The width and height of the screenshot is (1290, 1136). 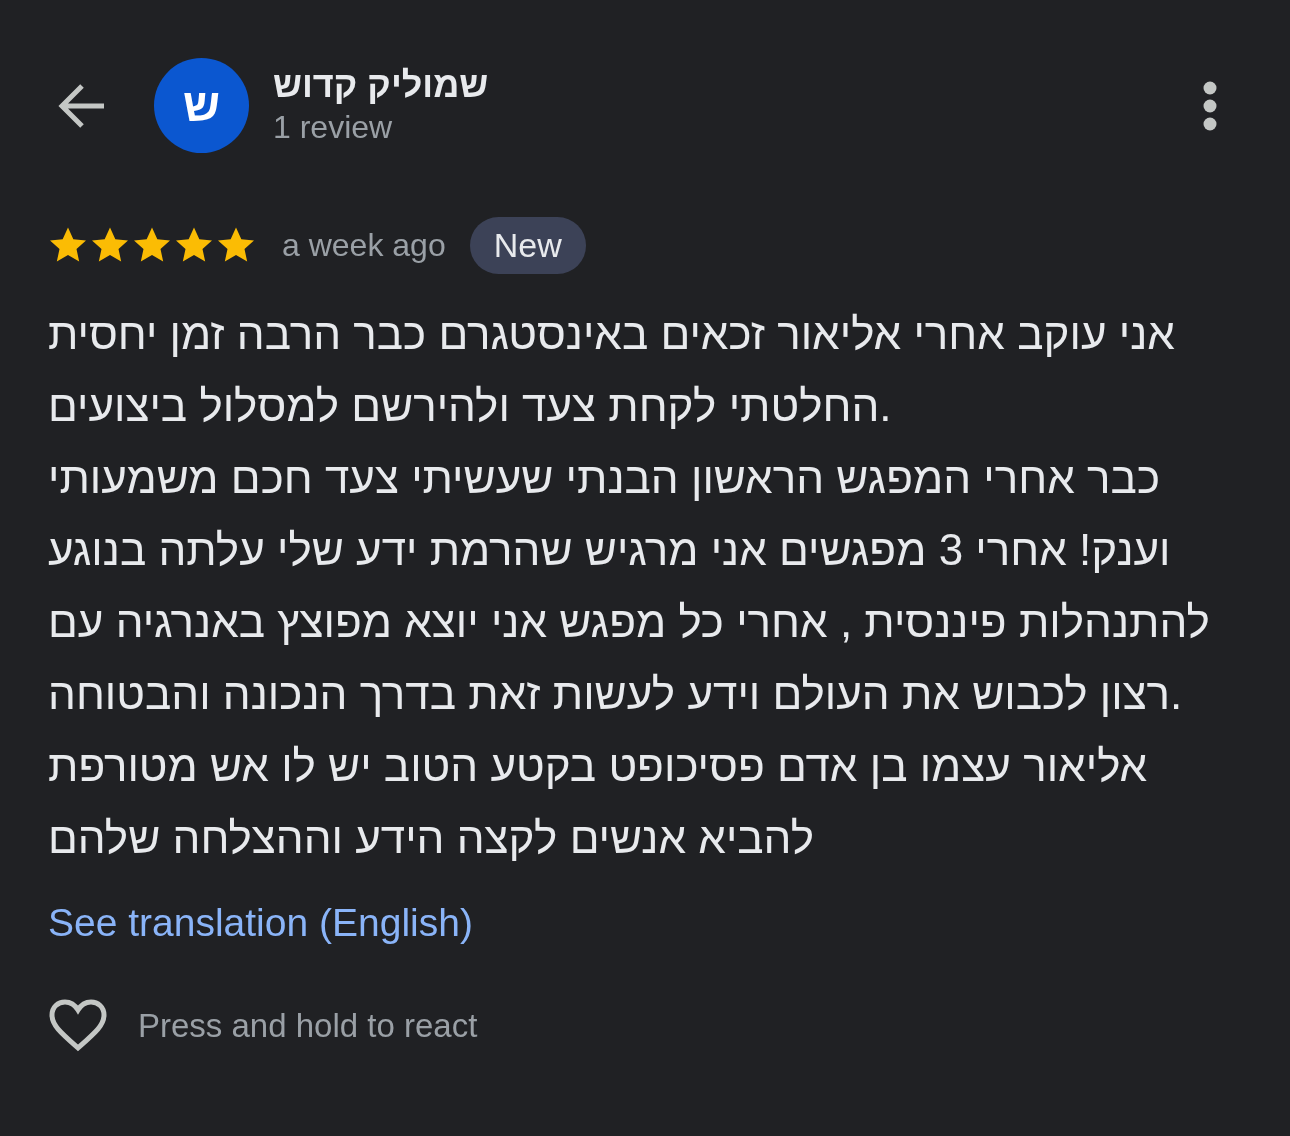 What do you see at coordinates (308, 1025) in the screenshot?
I see `react-hint: Press and hold to react` at bounding box center [308, 1025].